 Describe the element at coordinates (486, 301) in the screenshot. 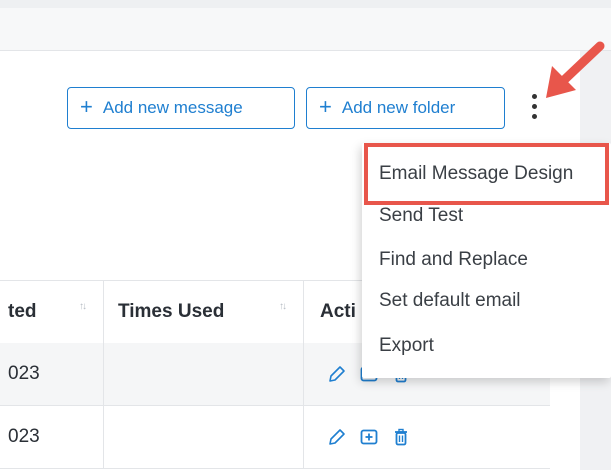

I see `menu-item-set-default-email: Set default email` at that location.